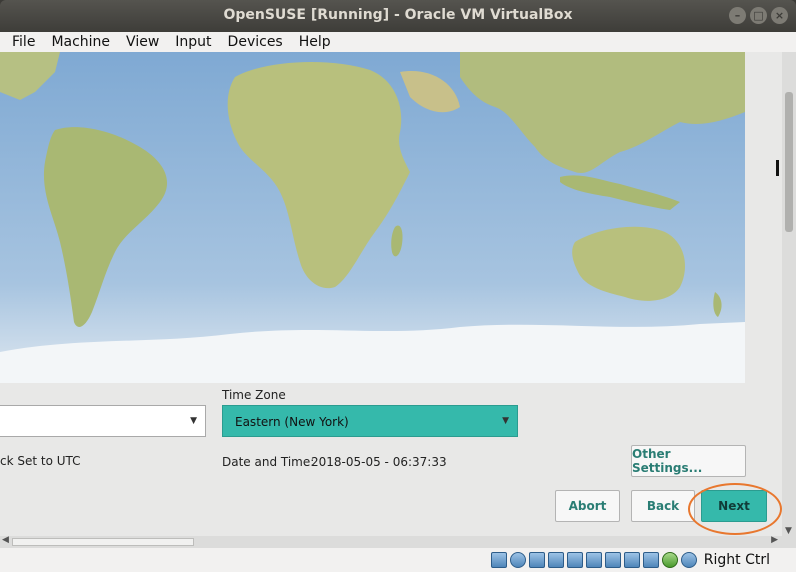  Describe the element at coordinates (398, 541) in the screenshot. I see `horizontal-scrollbar: ◀ ▶` at that location.